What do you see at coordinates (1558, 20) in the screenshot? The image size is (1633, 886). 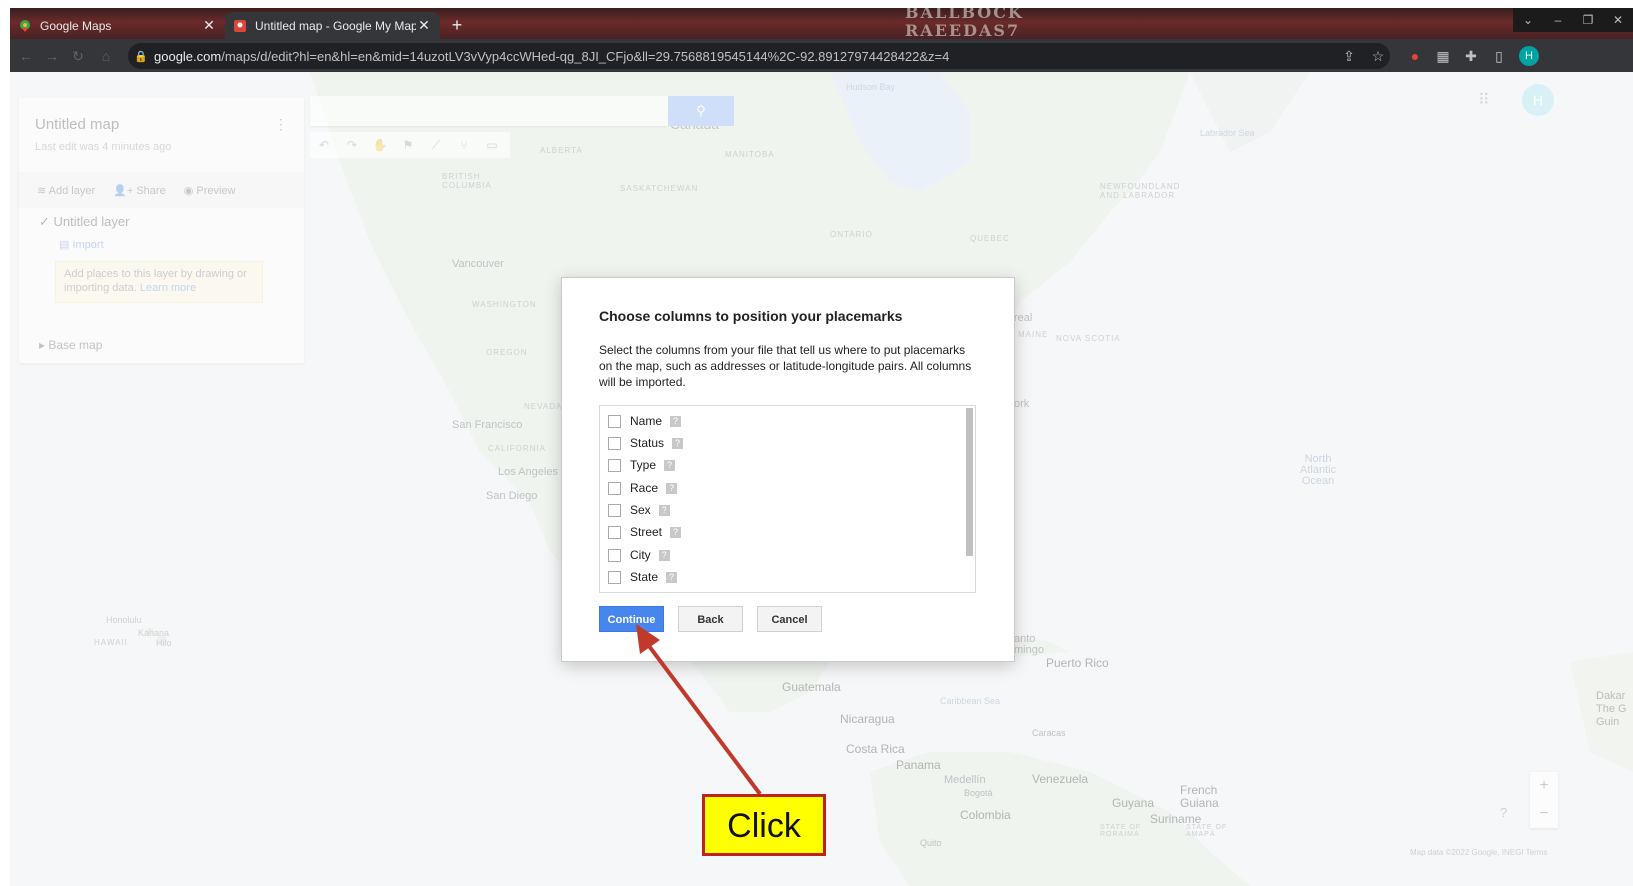 I see `minimize-icon: –` at bounding box center [1558, 20].